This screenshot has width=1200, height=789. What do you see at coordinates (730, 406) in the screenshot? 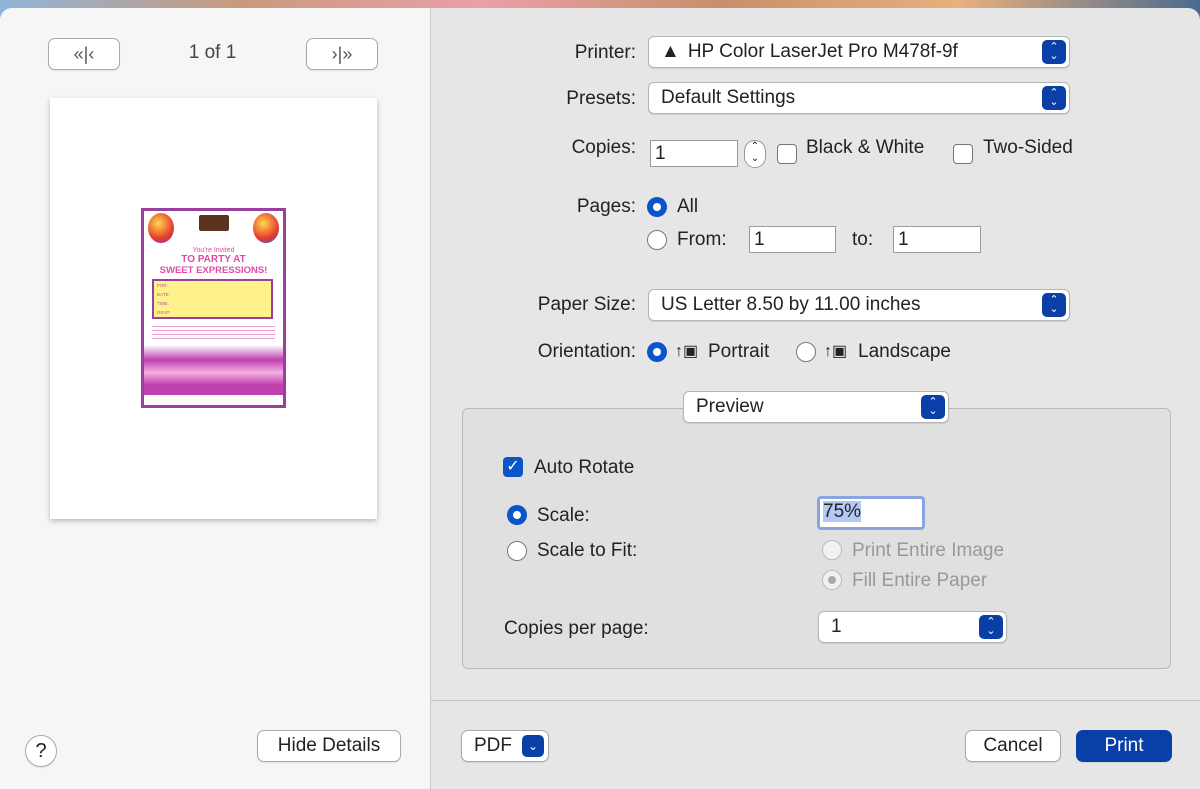
I see `section-value: Preview` at bounding box center [730, 406].